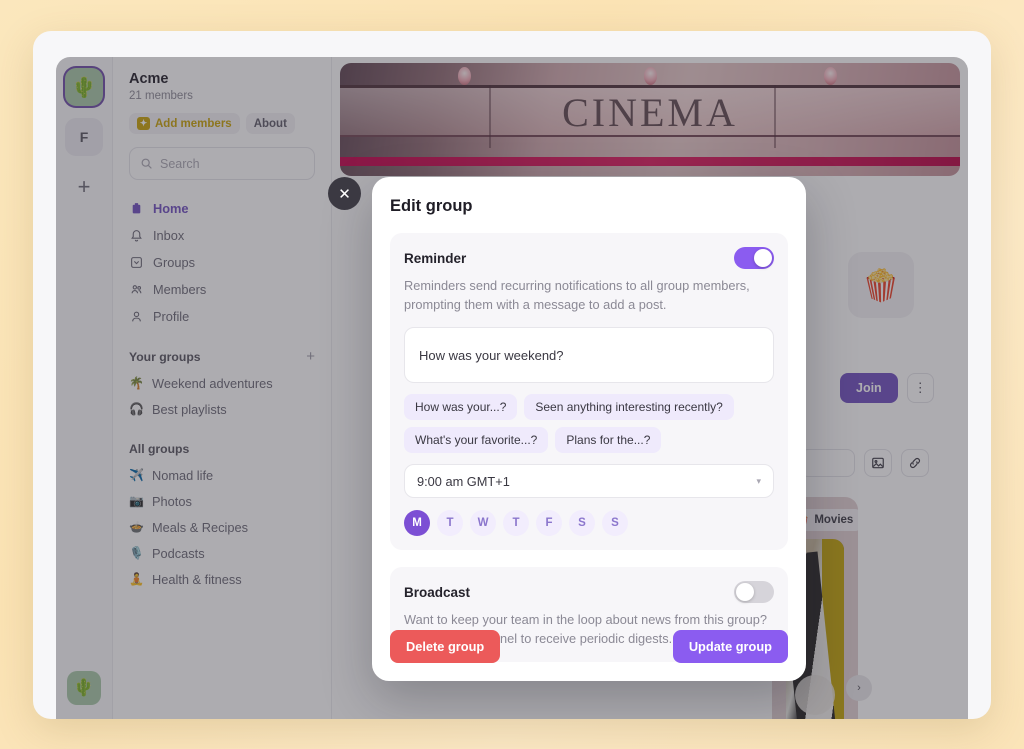  I want to click on reminder-time-select: 9:00 am GMT+1 ▾, so click(589, 481).